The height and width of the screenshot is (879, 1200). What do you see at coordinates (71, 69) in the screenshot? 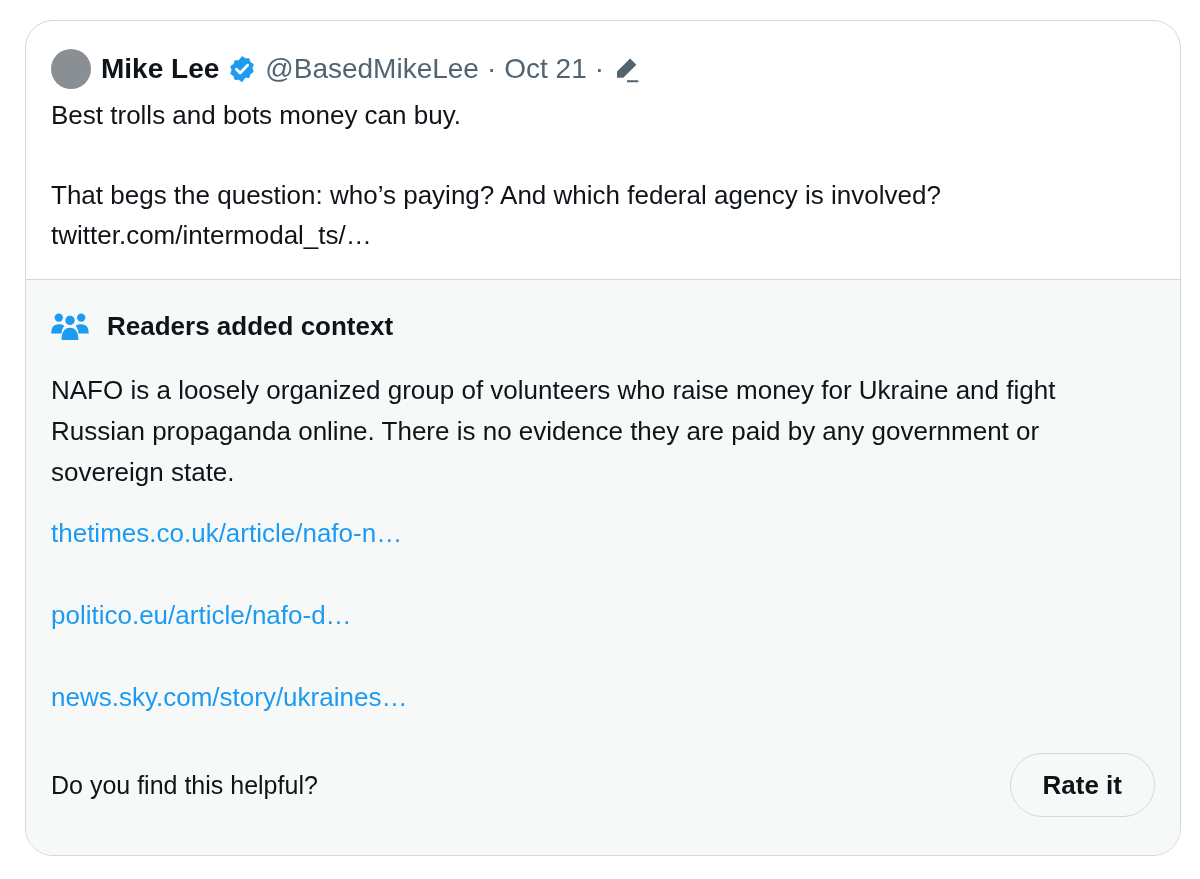
I see `avatar` at bounding box center [71, 69].